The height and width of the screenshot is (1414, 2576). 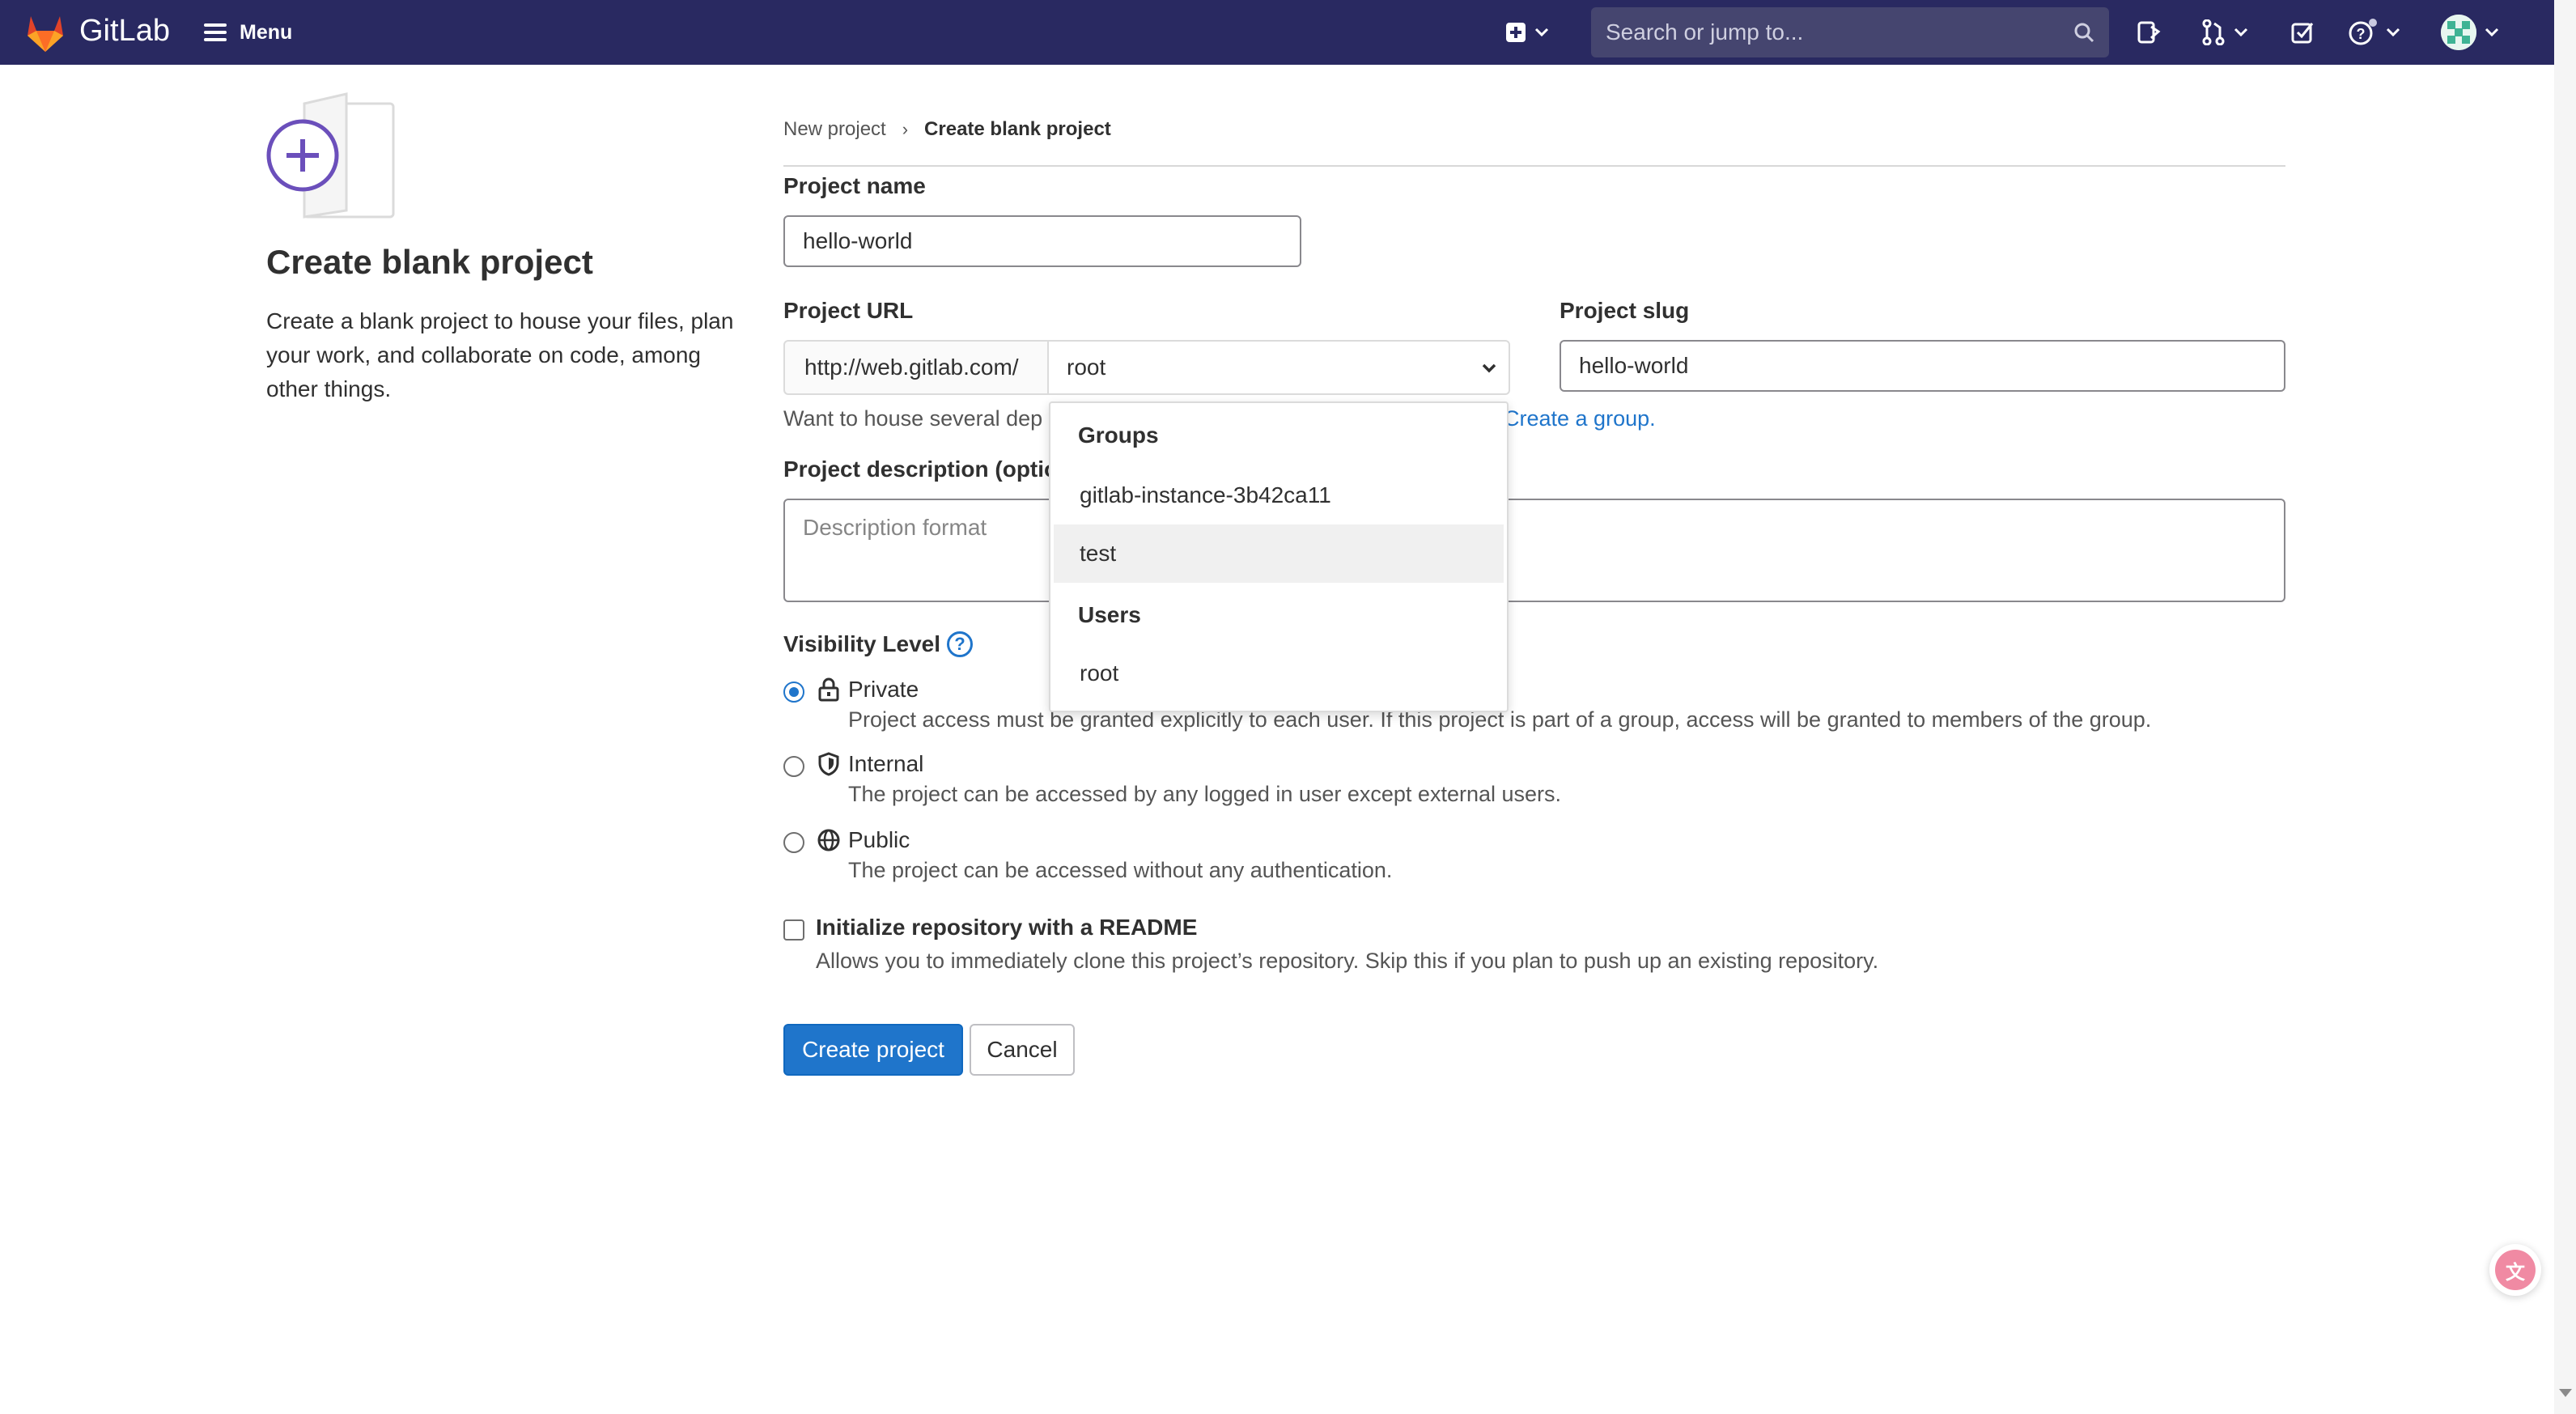 What do you see at coordinates (1922, 366) in the screenshot?
I see `project-slug-input: hello-world` at bounding box center [1922, 366].